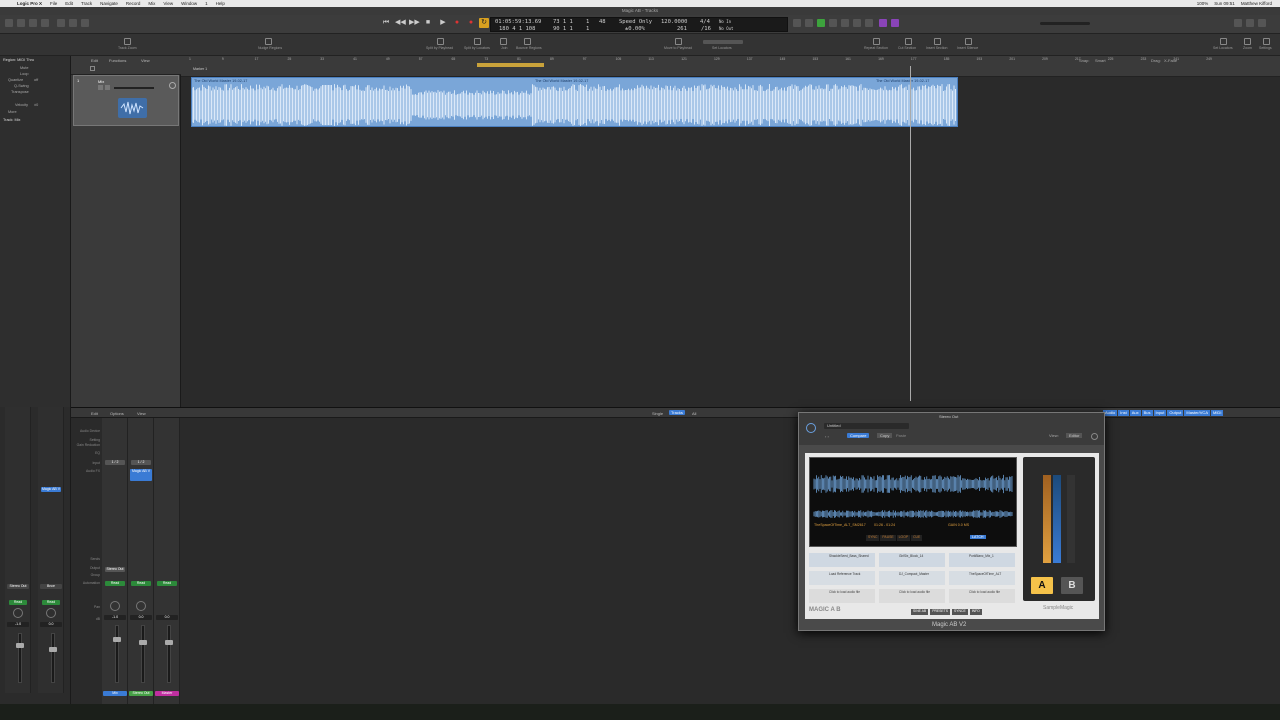 This screenshot has width=1280, height=720. Describe the element at coordinates (268, 41) in the screenshot. I see `nudge-regions-icon` at that location.